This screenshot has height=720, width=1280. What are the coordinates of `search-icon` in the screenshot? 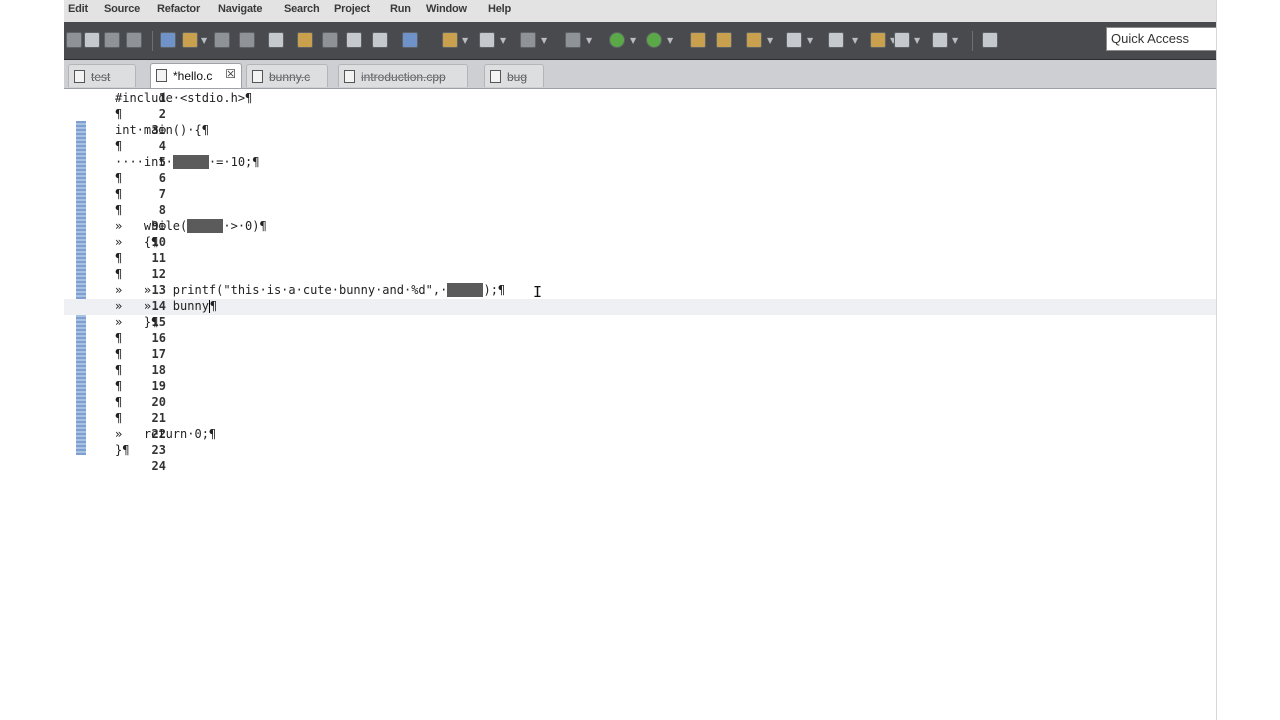 It's located at (276, 40).